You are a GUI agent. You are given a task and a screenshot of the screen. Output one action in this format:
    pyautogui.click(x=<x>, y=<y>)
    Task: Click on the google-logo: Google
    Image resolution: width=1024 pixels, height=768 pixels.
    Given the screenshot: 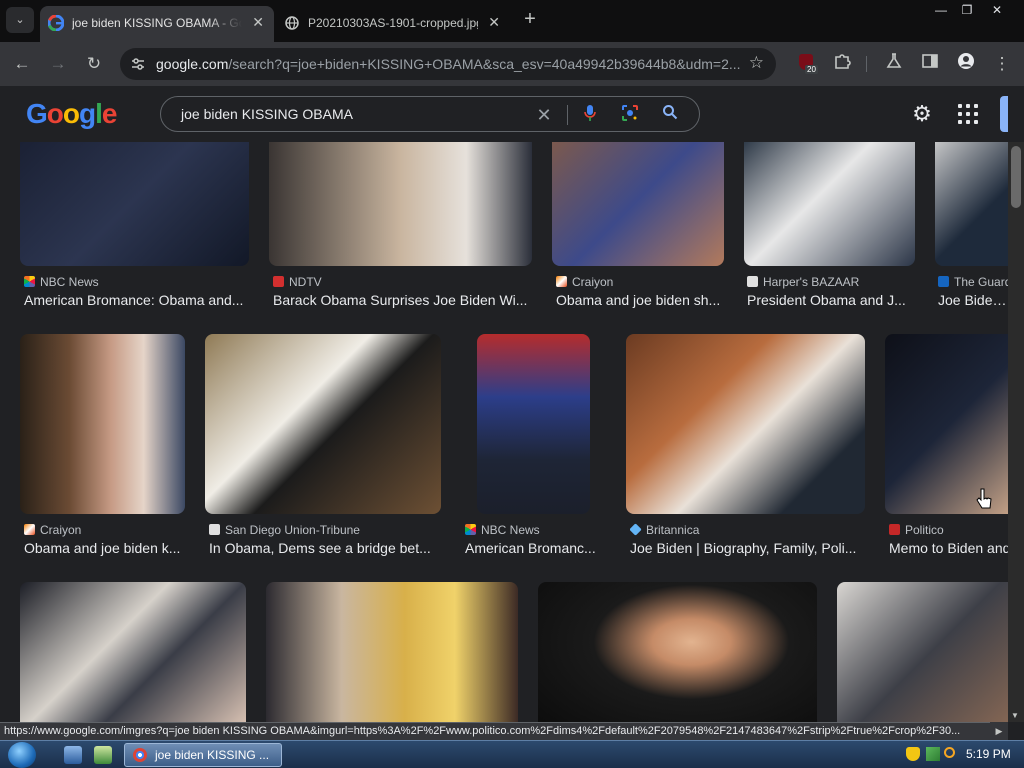 What is the action you would take?
    pyautogui.click(x=72, y=114)
    